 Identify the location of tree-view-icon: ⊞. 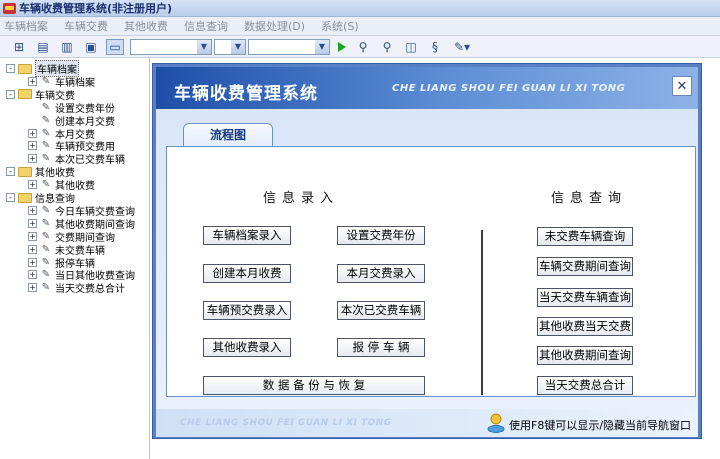
(19, 47).